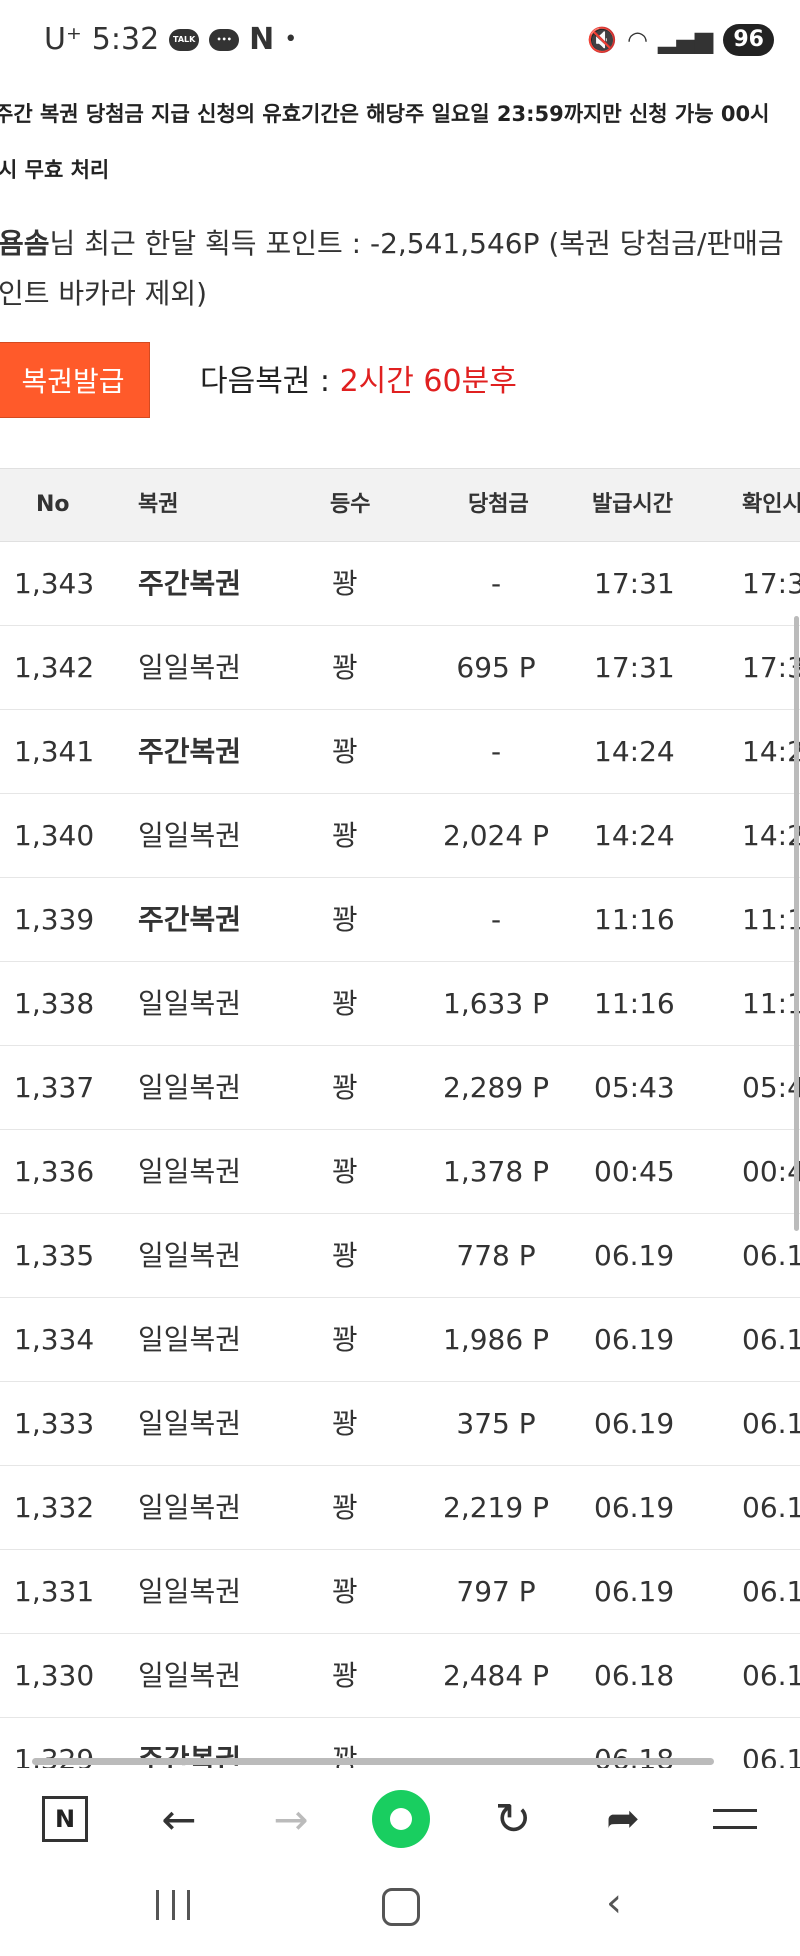  Describe the element at coordinates (400, 1340) in the screenshot. I see `table-row: 1,334 일일복권 꽝 1,986 P 06.19 06.1` at that location.